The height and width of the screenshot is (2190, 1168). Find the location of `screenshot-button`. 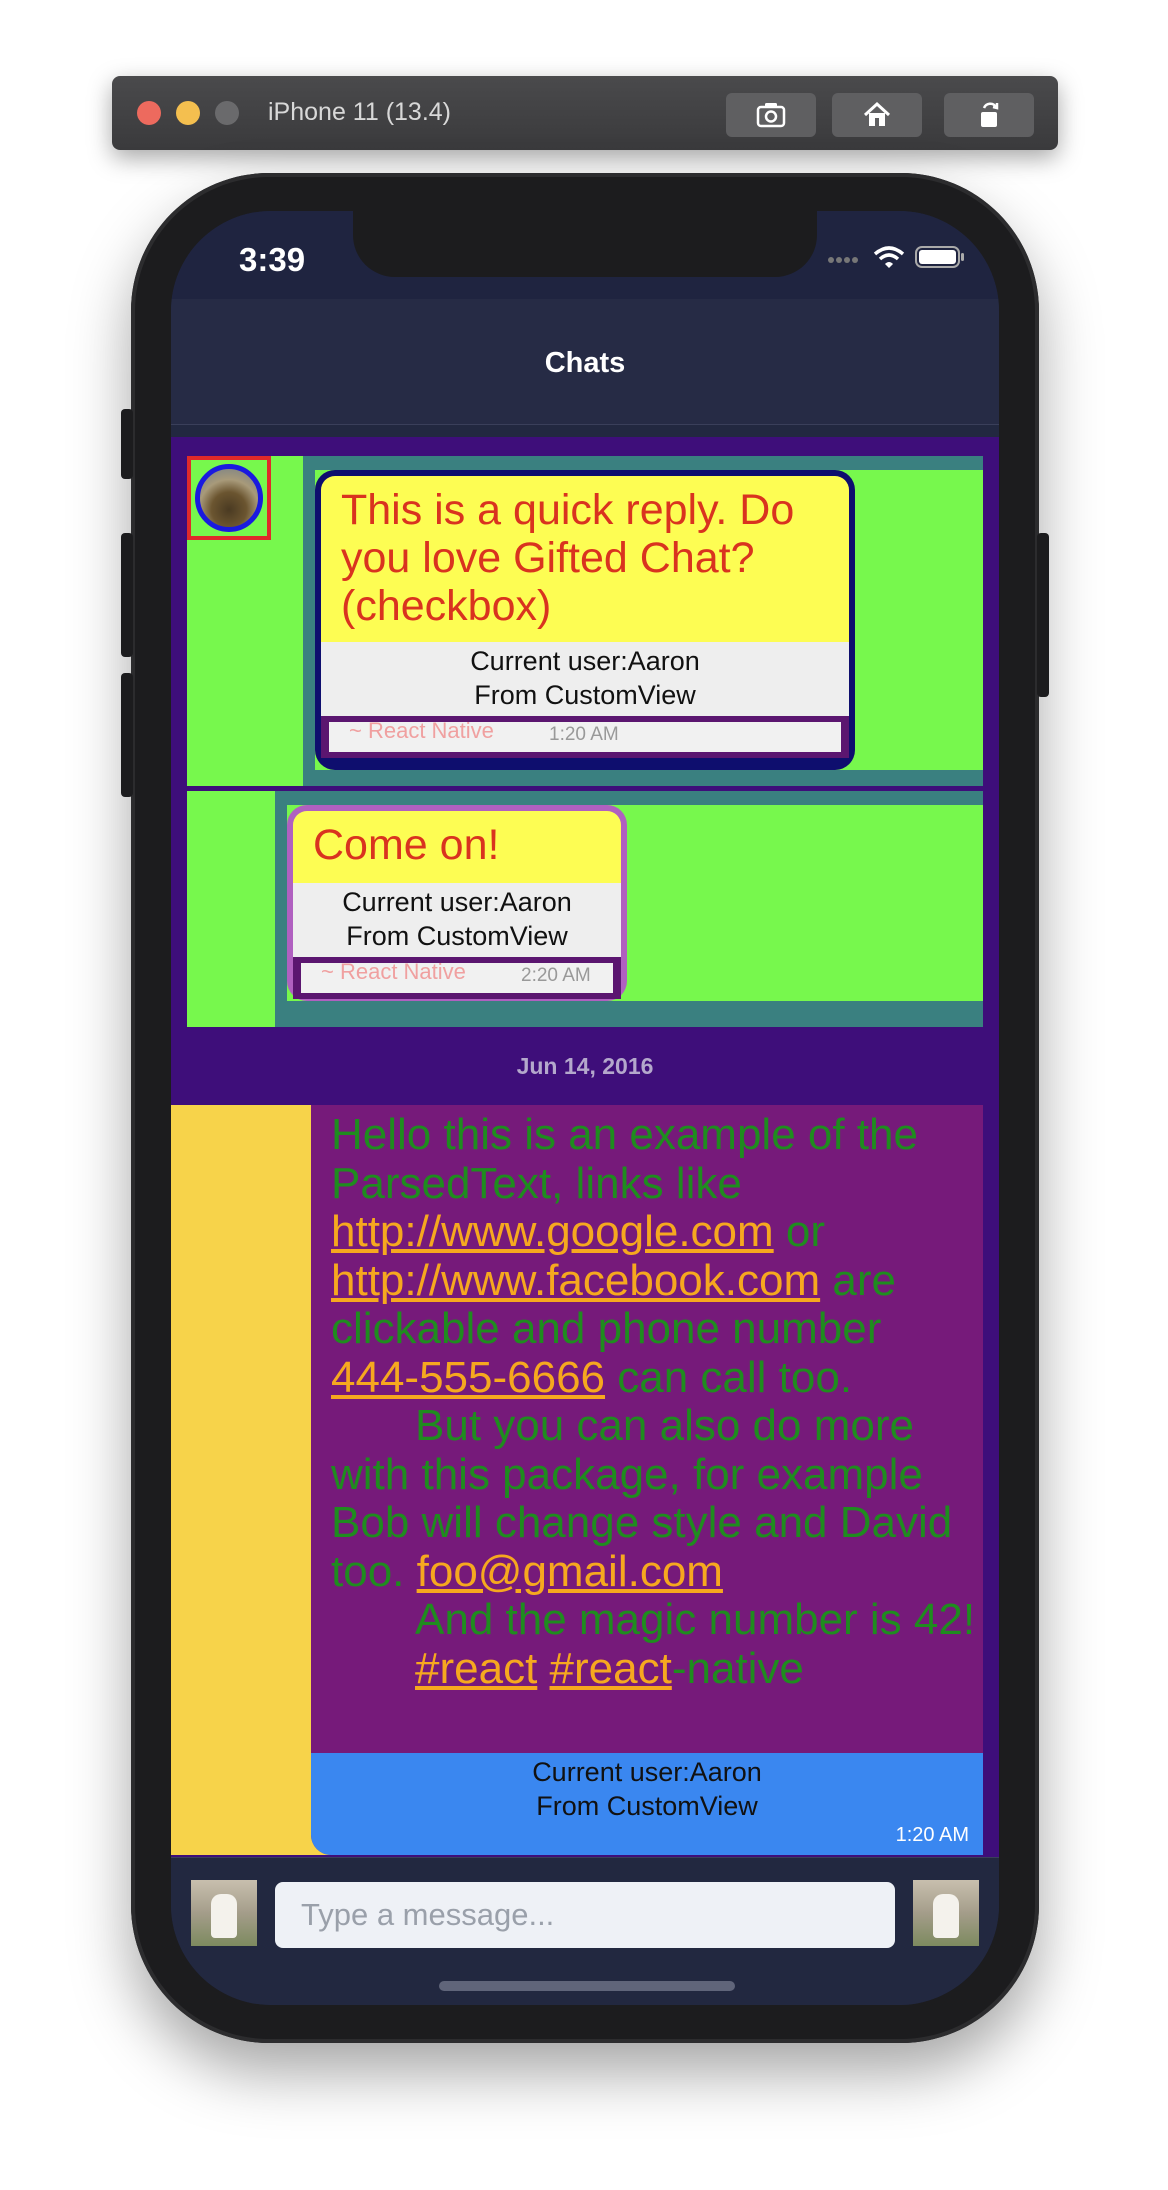

screenshot-button is located at coordinates (771, 115).